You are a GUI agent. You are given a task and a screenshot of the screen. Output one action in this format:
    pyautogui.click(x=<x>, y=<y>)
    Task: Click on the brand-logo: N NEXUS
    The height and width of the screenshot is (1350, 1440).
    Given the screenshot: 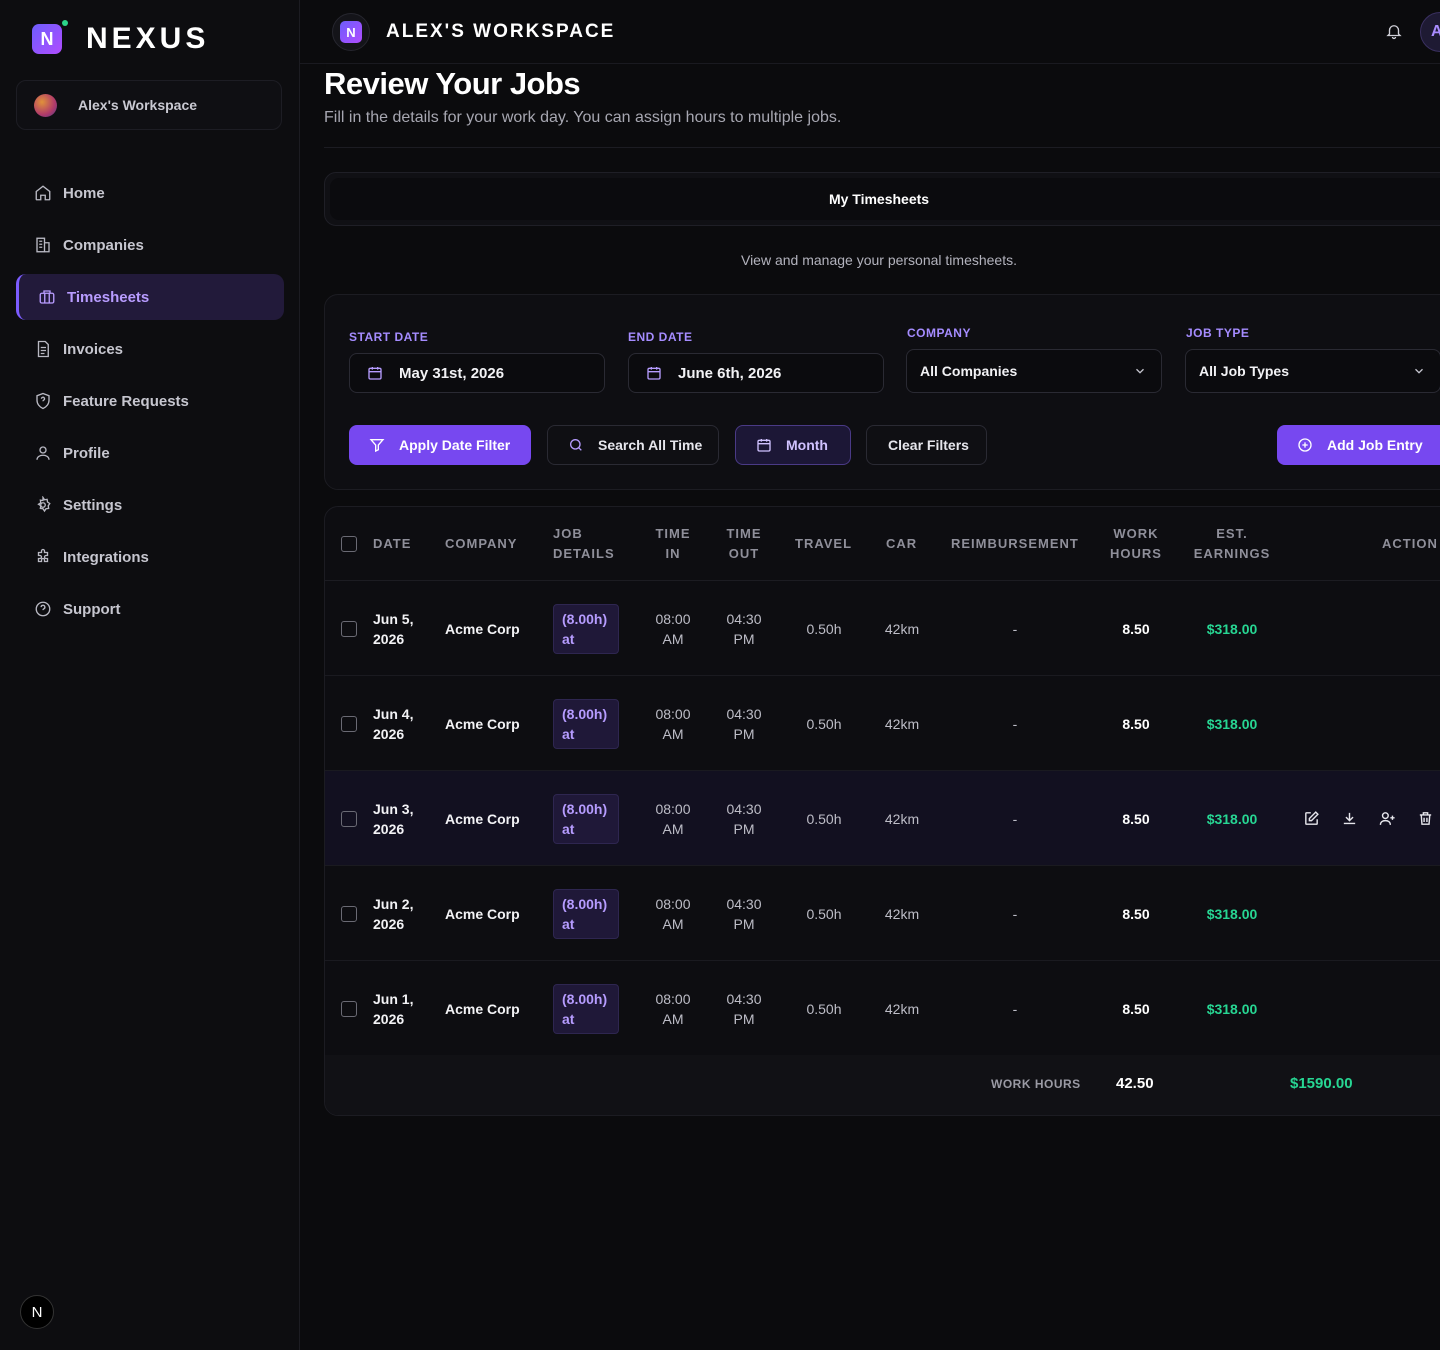 What is the action you would take?
    pyautogui.click(x=121, y=38)
    